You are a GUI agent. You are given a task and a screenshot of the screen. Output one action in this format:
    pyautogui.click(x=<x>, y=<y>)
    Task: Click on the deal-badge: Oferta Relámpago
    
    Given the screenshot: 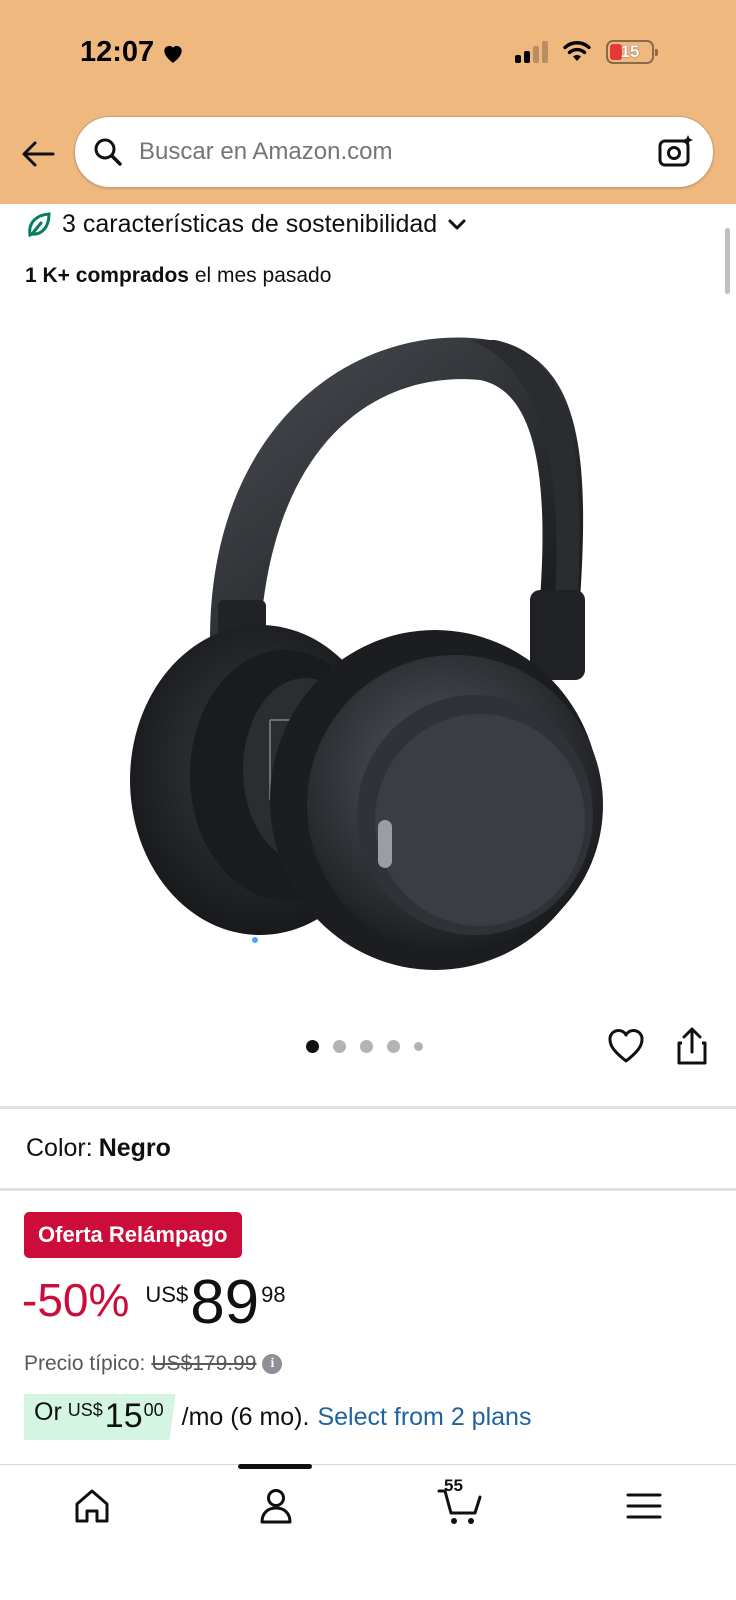 What is the action you would take?
    pyautogui.click(x=133, y=1235)
    